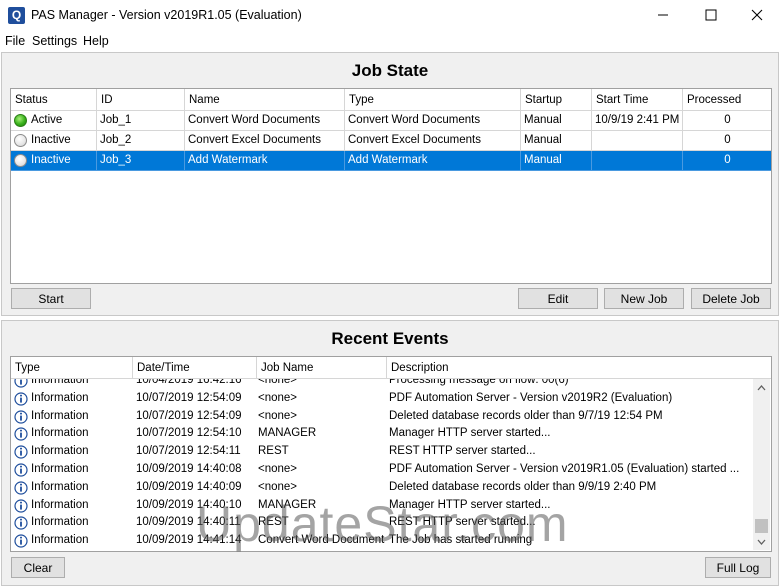 This screenshot has height=588, width=780. Describe the element at coordinates (738, 567) in the screenshot. I see `full-log-button: Full Log` at that location.